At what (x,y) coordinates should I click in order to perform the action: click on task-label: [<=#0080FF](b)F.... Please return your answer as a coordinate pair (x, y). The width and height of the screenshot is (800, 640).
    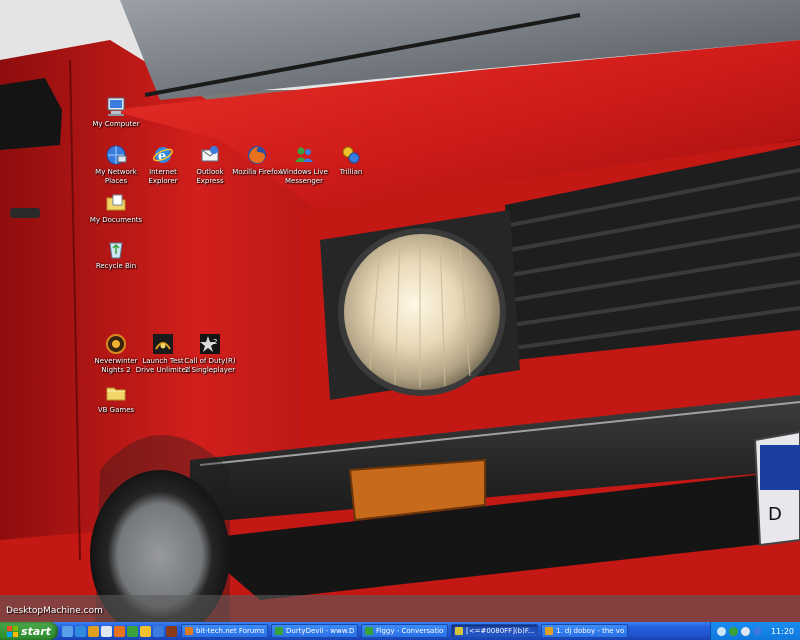
    Looking at the image, I should click on (500, 631).